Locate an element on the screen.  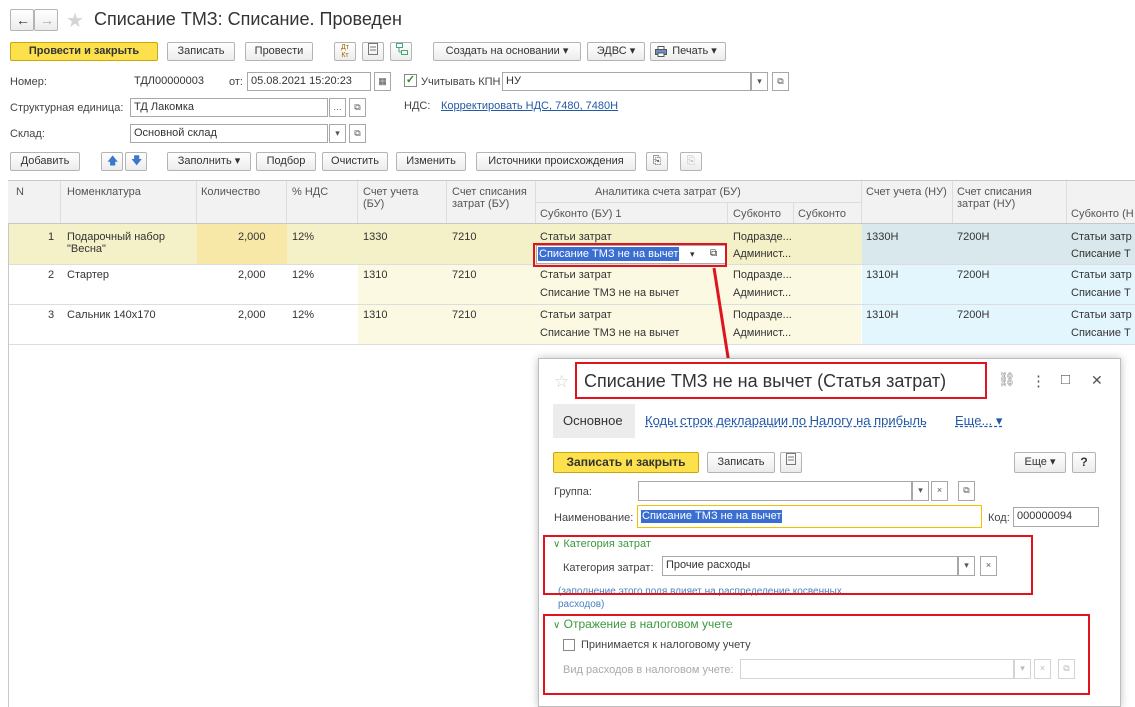
back-button: ← is located at coordinates (22, 20).